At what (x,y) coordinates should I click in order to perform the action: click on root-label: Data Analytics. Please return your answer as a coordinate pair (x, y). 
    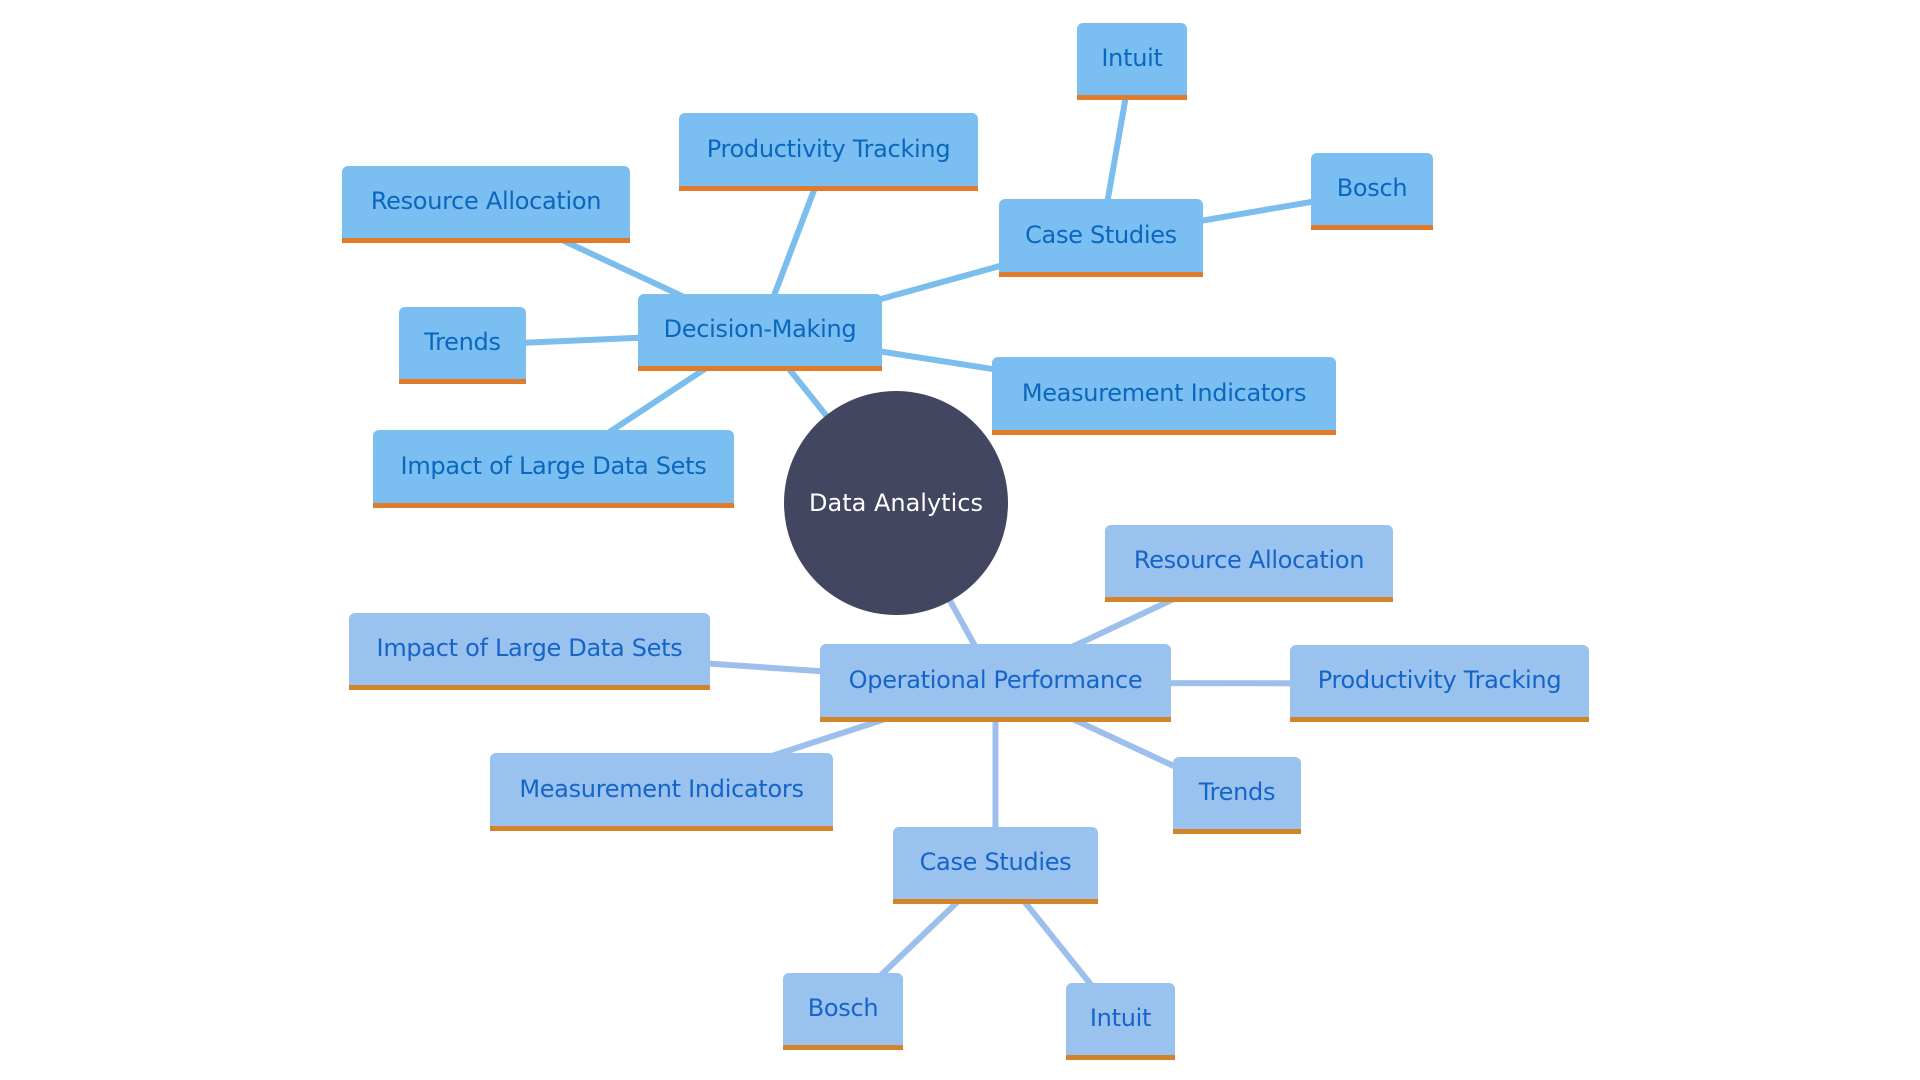
    Looking at the image, I should click on (896, 503).